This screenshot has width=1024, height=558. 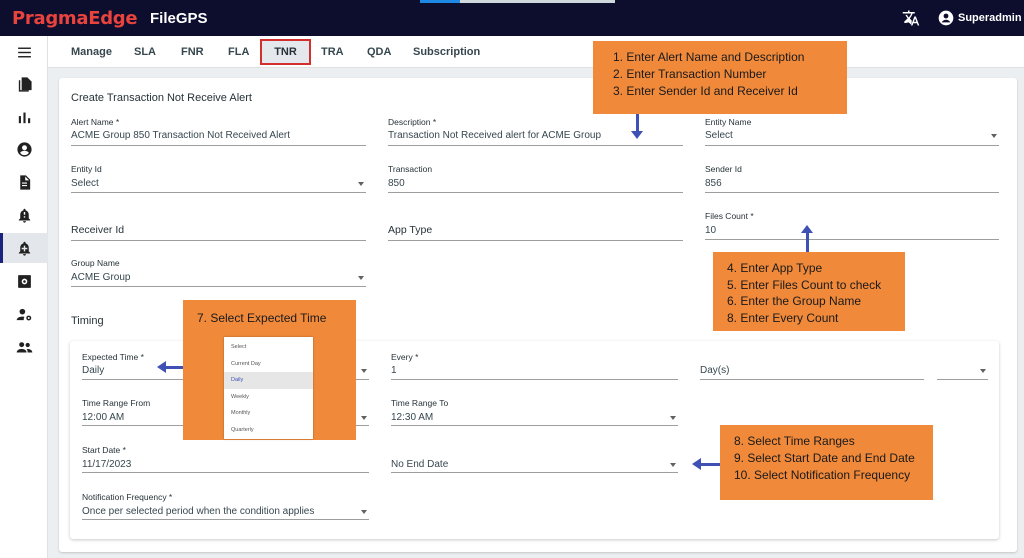 I want to click on sidebar-item-create-alert, so click(x=24, y=248).